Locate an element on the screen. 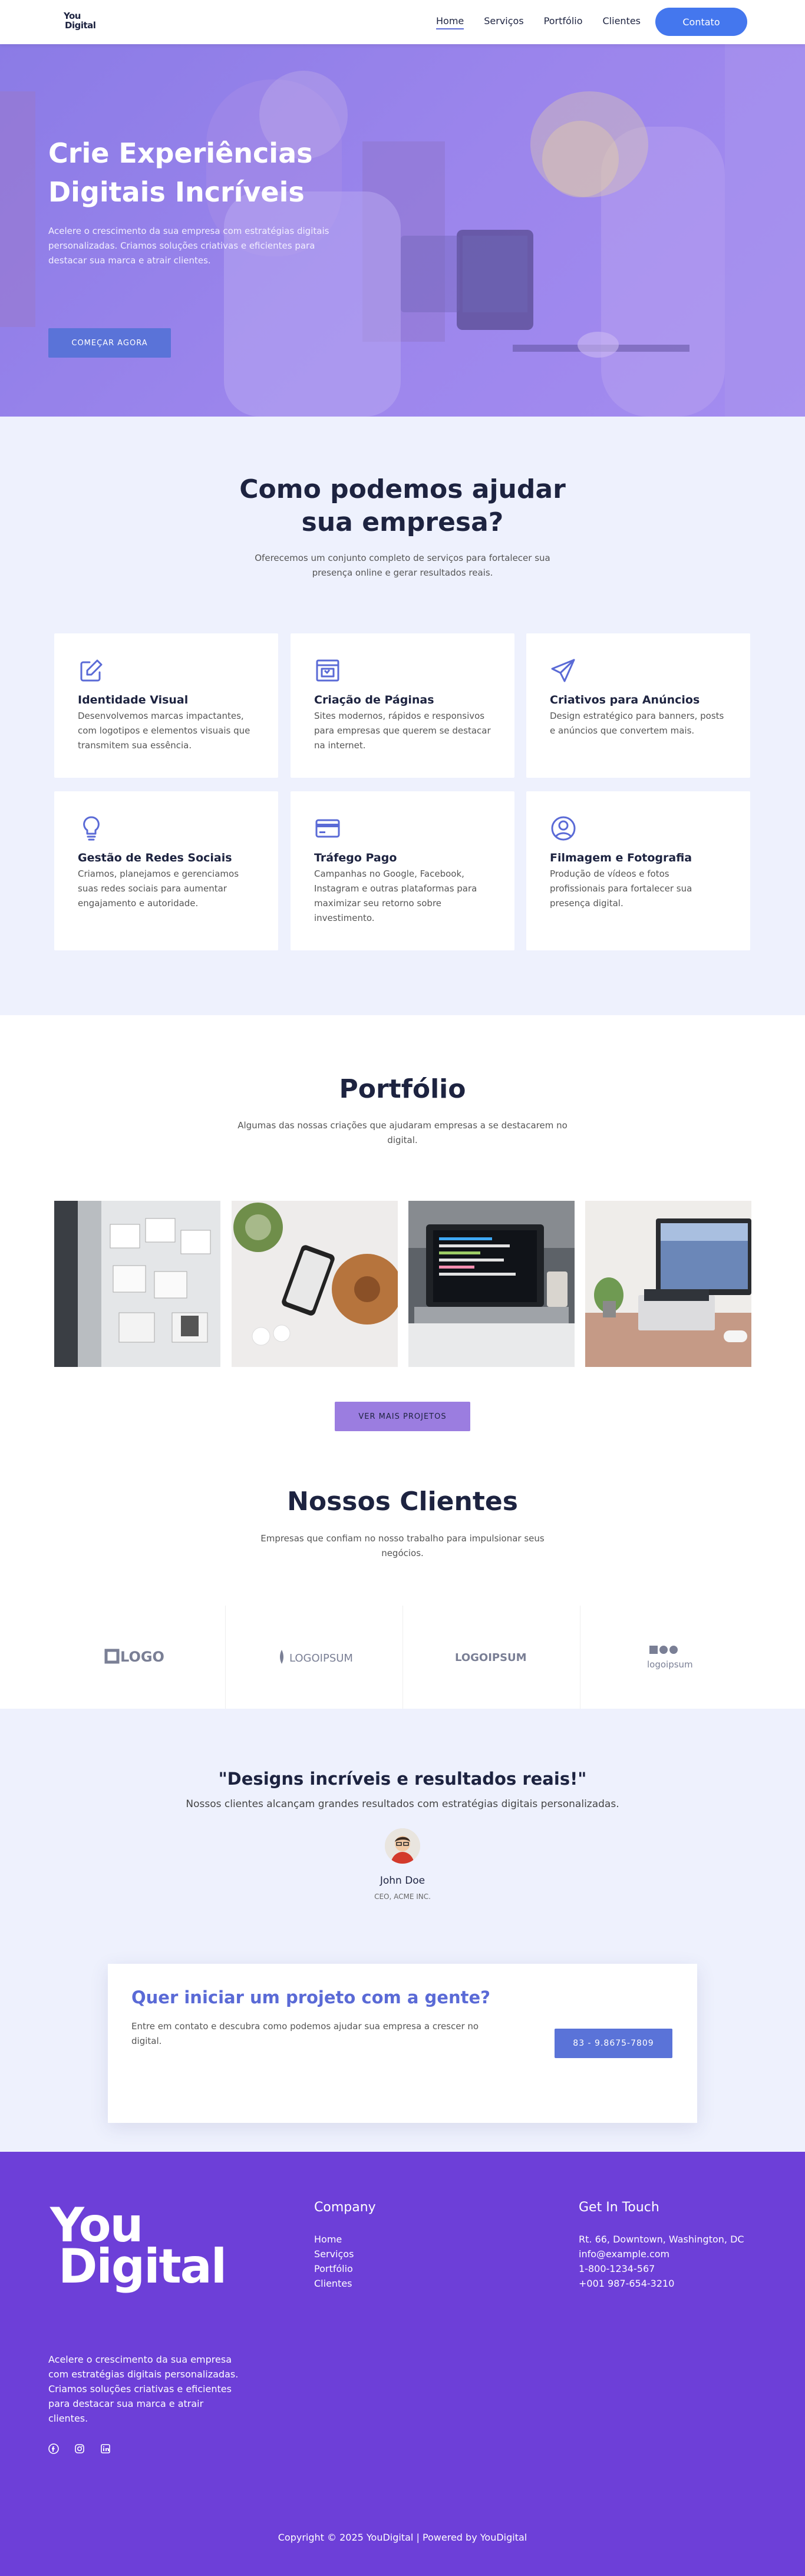  lightbulb-icon is located at coordinates (92, 829).